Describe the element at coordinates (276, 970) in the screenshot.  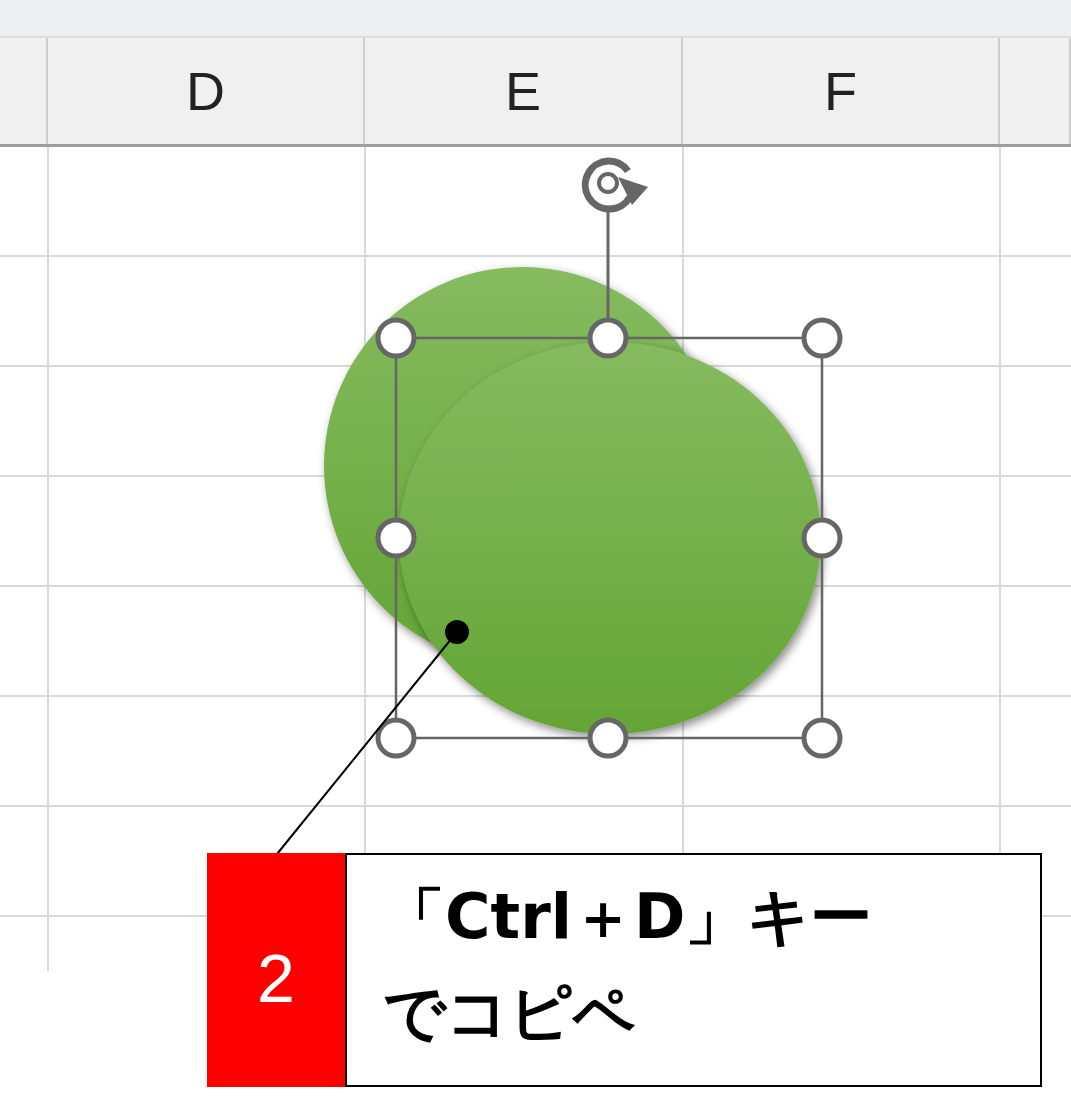
I see `step-number: 2` at that location.